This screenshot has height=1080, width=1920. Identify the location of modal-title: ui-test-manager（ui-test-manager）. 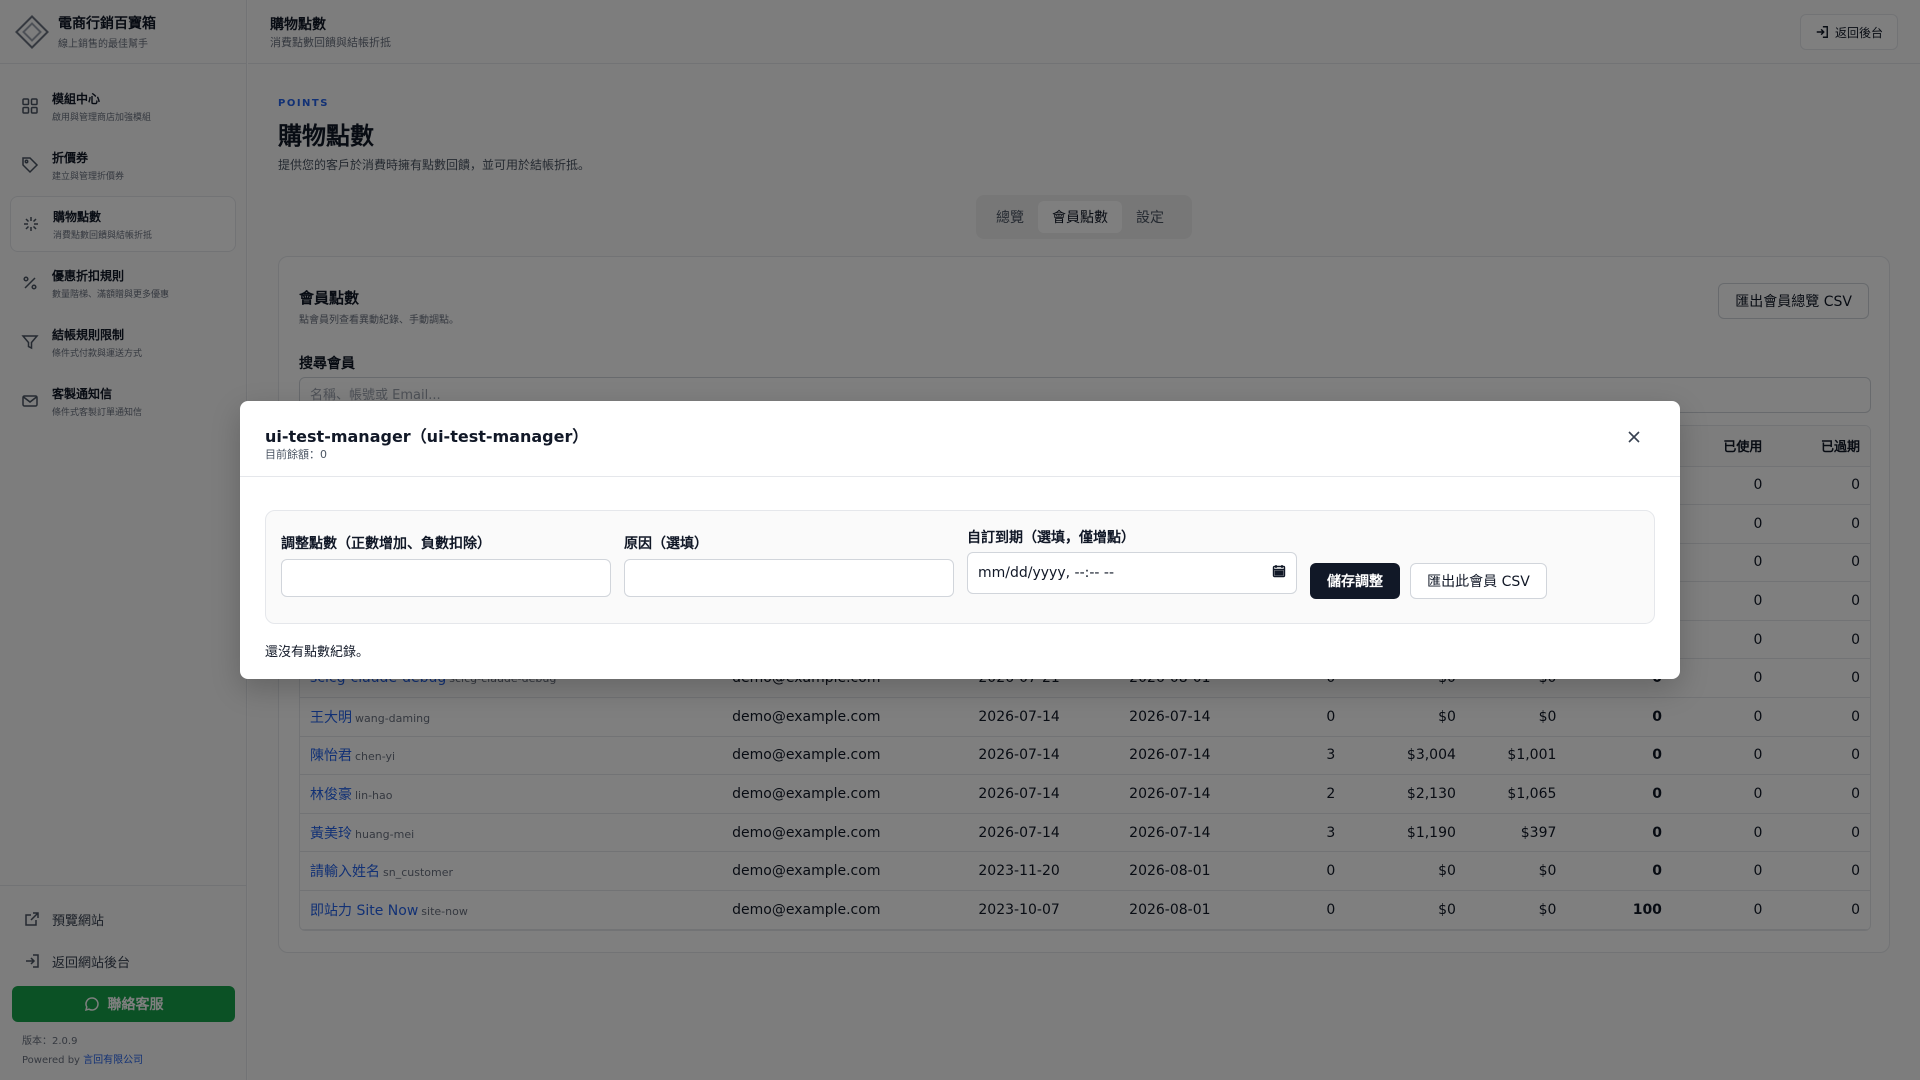
(427, 436).